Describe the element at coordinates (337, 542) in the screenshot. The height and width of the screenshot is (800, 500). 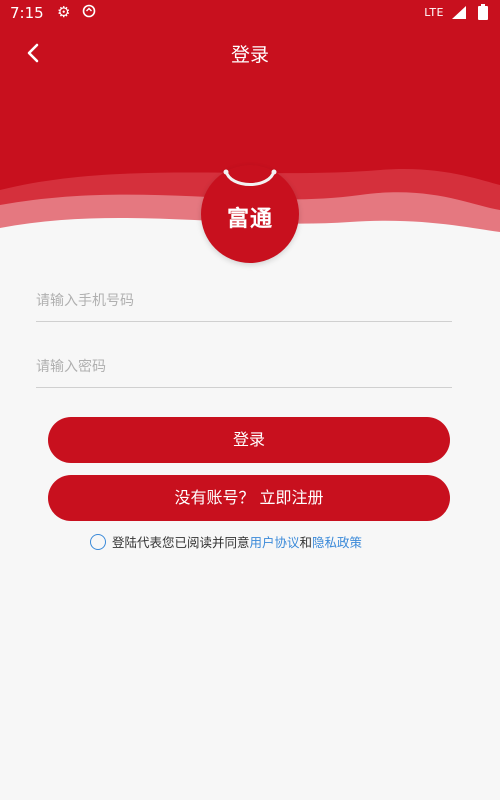
I see `privacy-policy-link: 隐私政策` at that location.